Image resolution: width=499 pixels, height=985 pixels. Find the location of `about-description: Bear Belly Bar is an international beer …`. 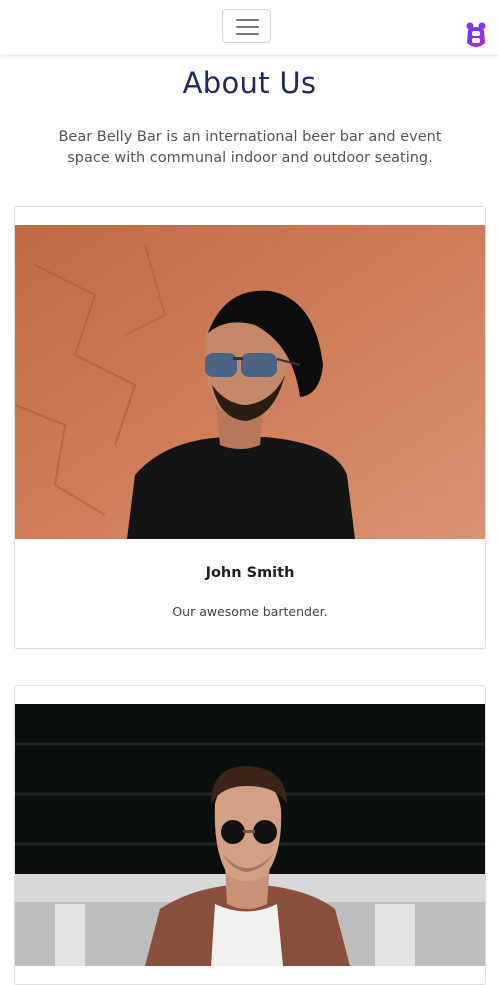

about-description: Bear Belly Bar is an international beer … is located at coordinates (250, 147).